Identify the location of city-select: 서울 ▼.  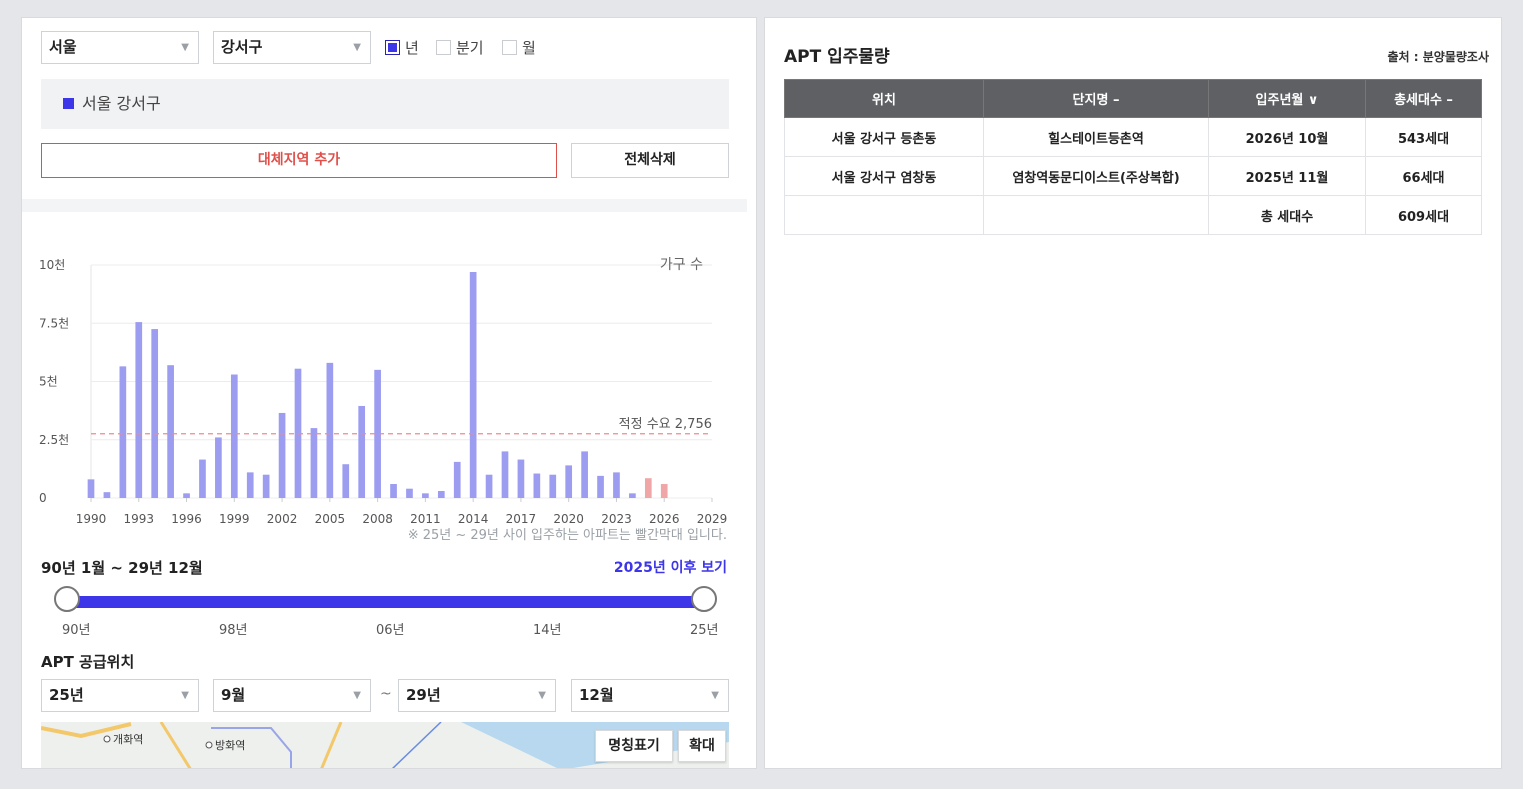
(120, 47).